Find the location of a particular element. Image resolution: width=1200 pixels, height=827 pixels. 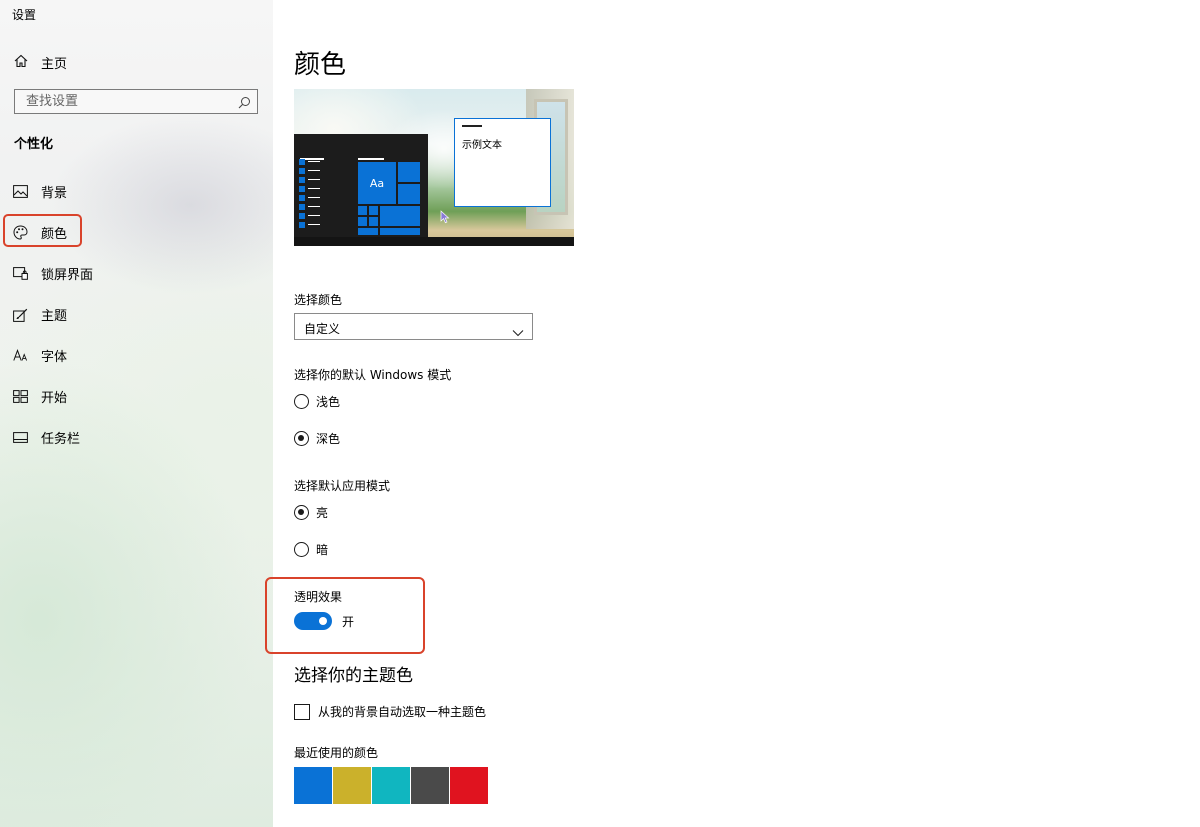

radio-label: 亮 is located at coordinates (322, 513).